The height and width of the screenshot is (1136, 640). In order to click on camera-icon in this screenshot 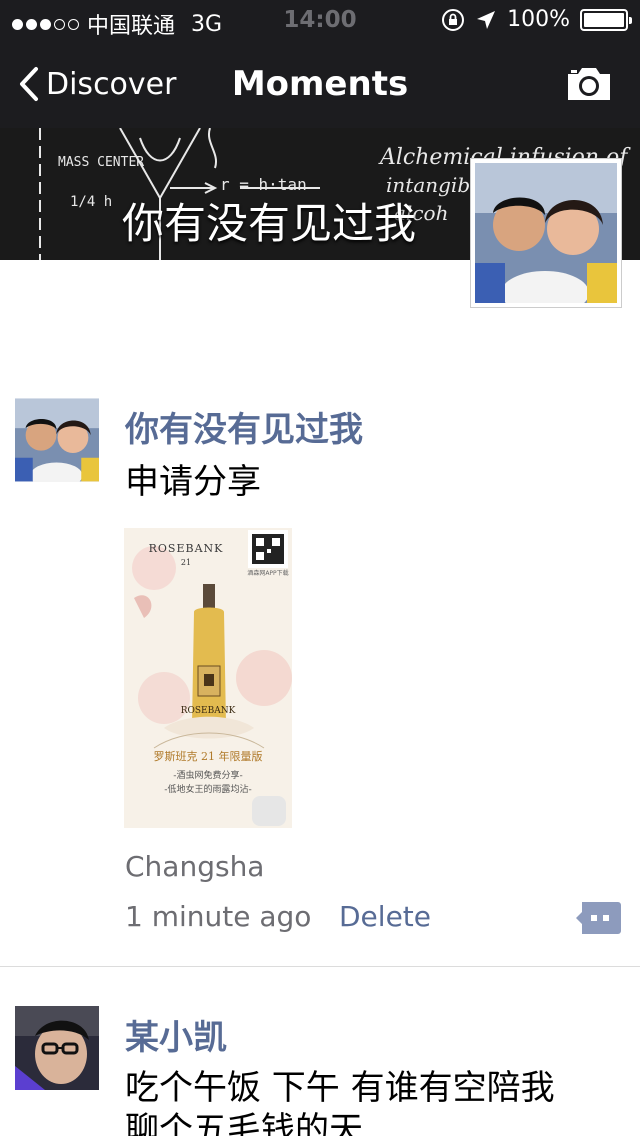, I will do `click(589, 84)`.